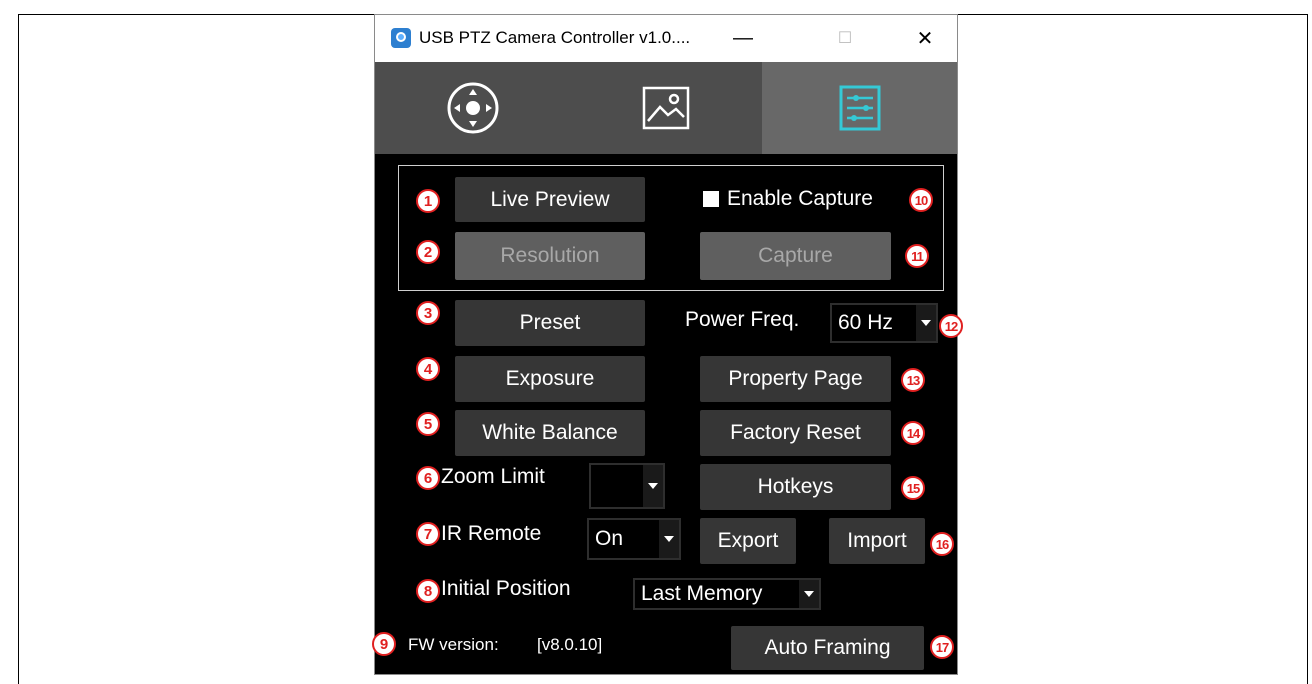 The image size is (1312, 684). What do you see at coordinates (917, 256) in the screenshot?
I see `callout-11: 11` at bounding box center [917, 256].